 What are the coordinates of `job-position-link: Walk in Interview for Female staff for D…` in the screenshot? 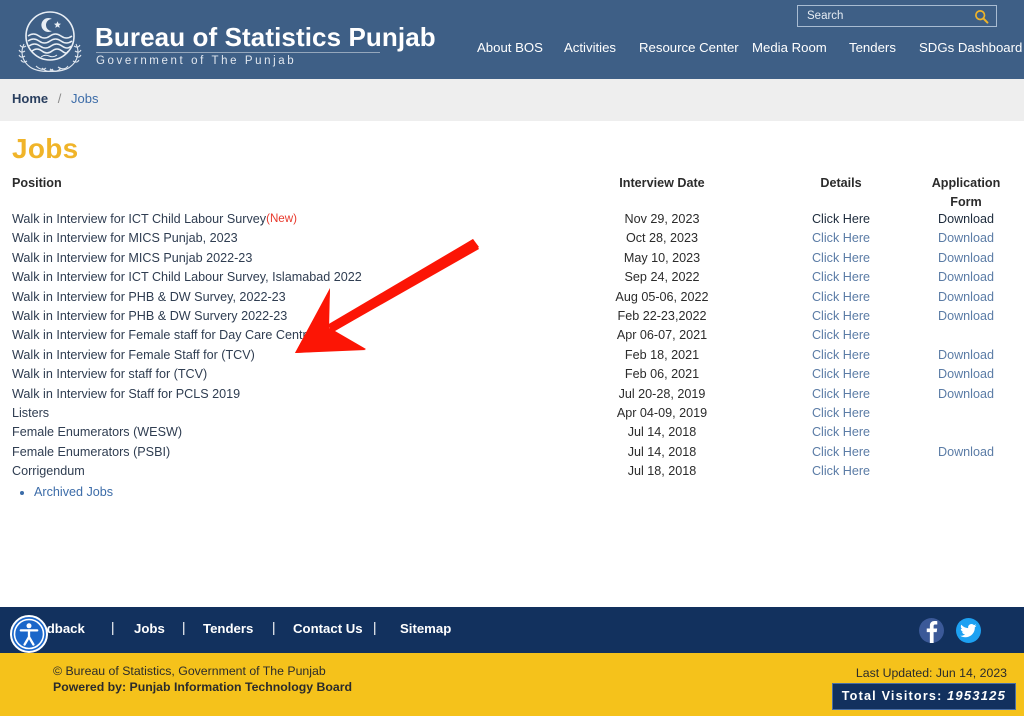 It's located at (163, 335).